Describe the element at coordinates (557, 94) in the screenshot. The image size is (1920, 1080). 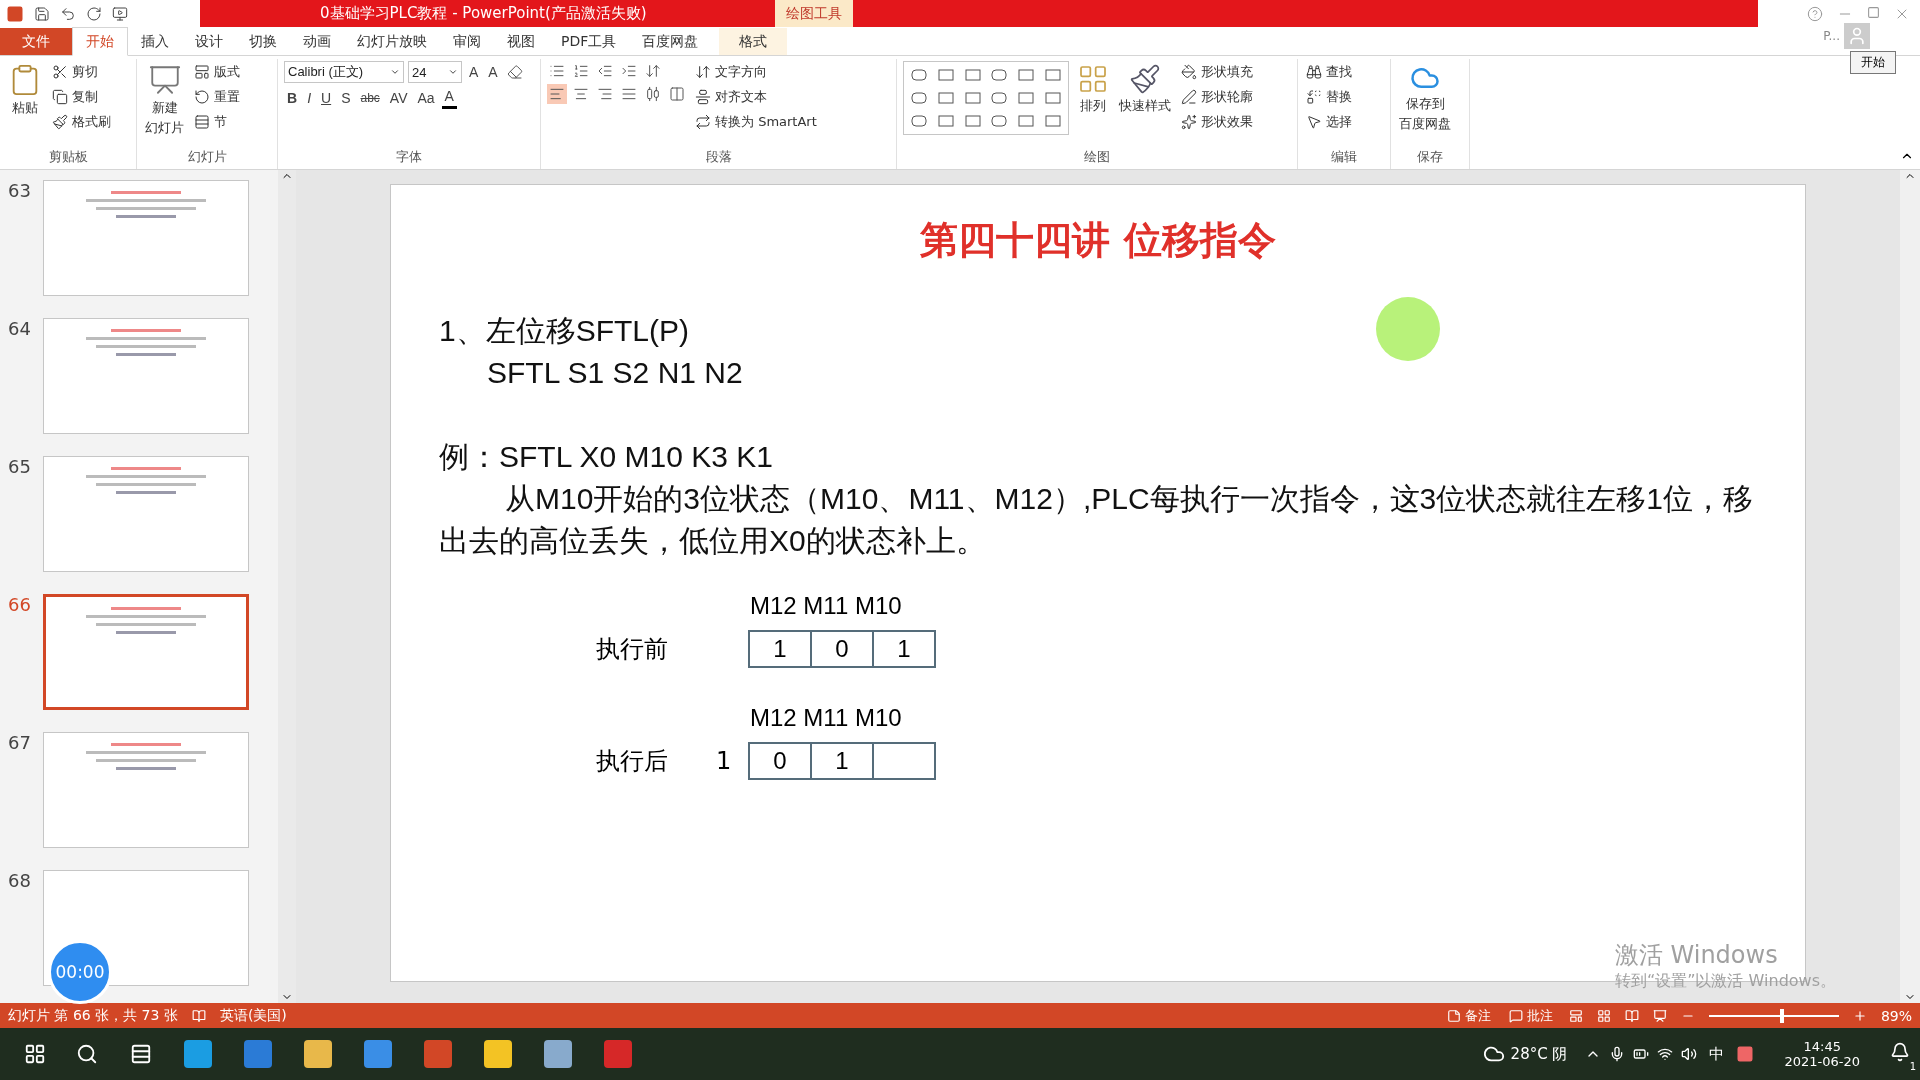
I see `align-icon` at that location.